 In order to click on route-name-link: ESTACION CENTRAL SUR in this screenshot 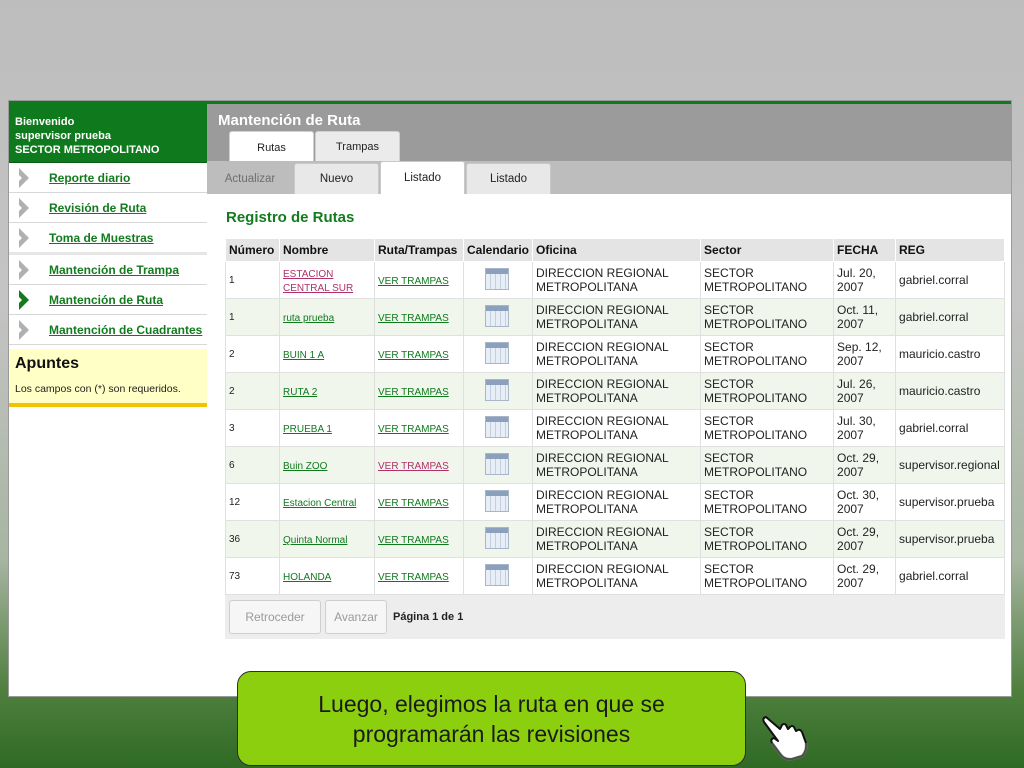, I will do `click(318, 281)`.